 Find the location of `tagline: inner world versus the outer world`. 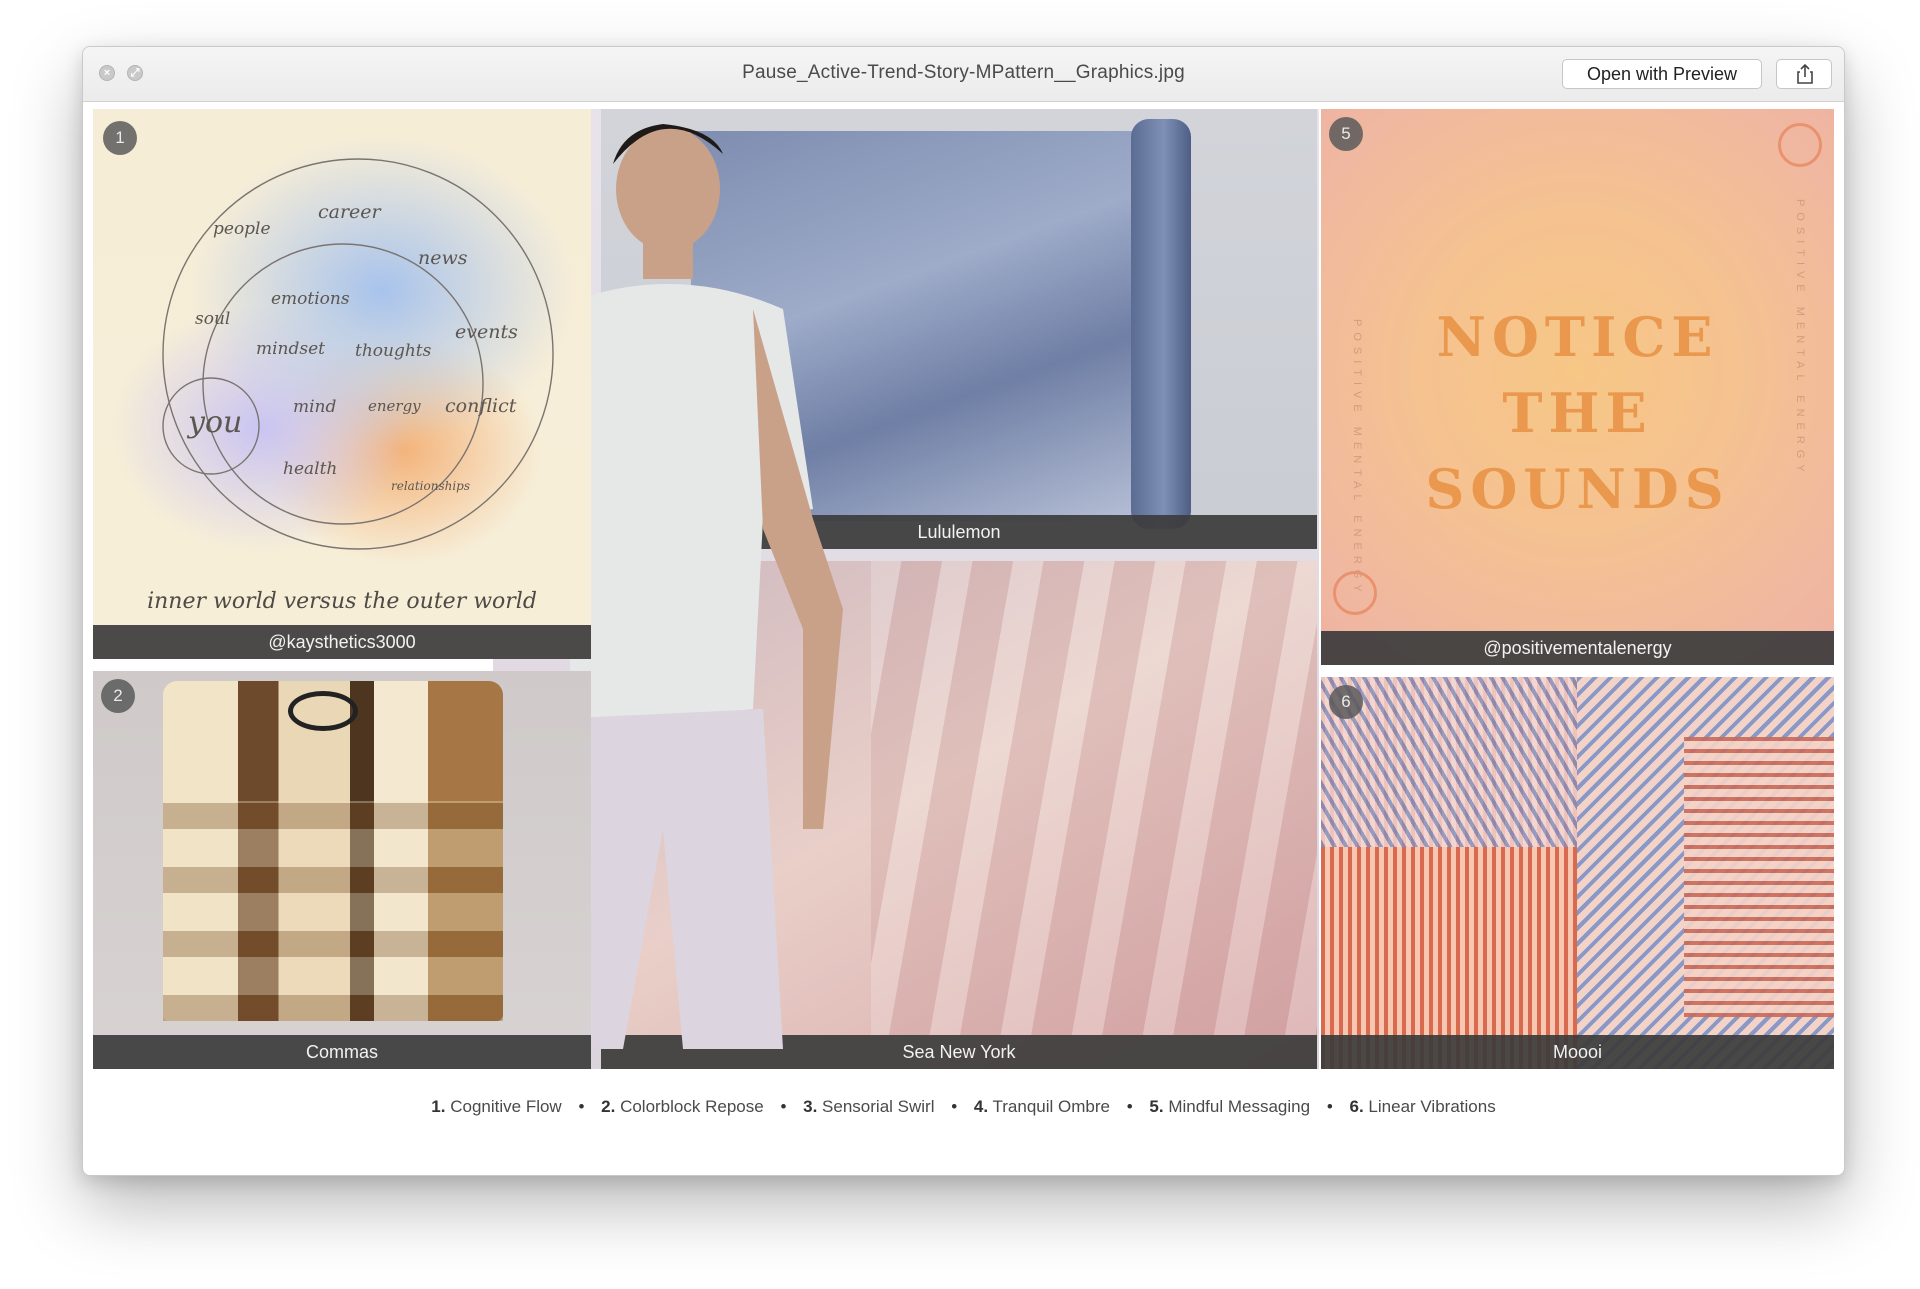

tagline: inner world versus the outer world is located at coordinates (342, 601).